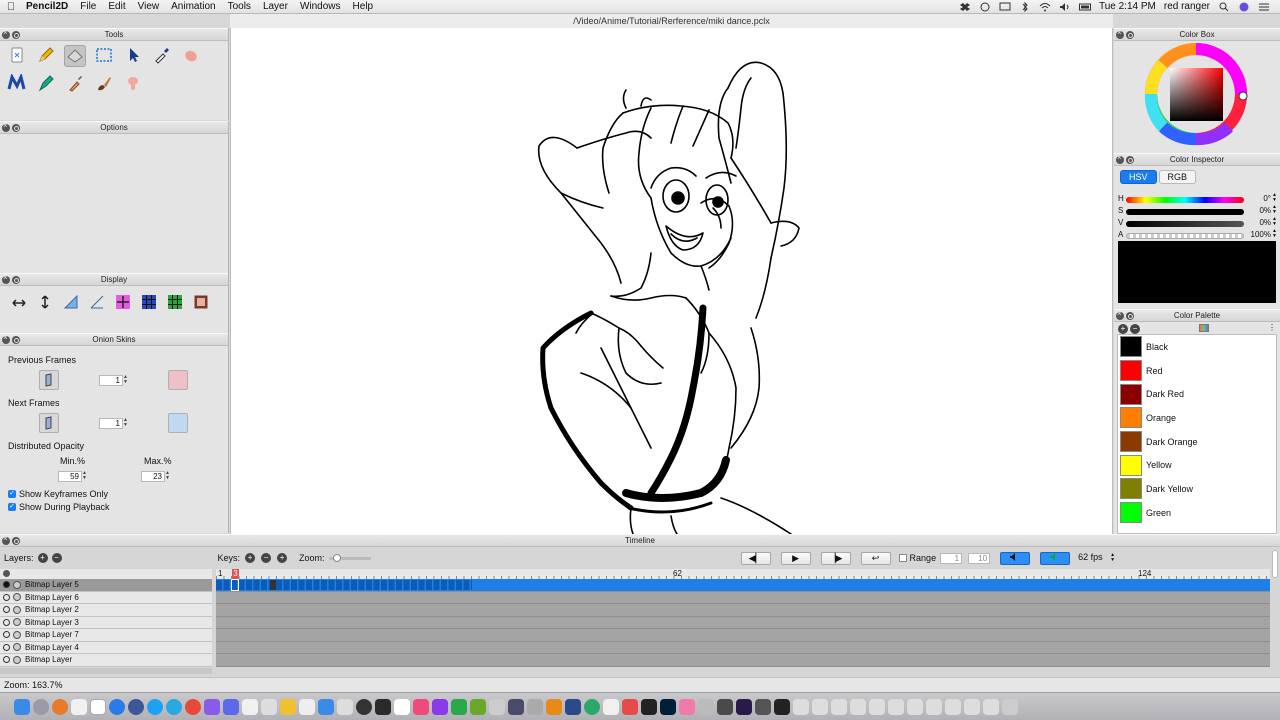 Image resolution: width=1280 pixels, height=720 pixels. What do you see at coordinates (79, 706) in the screenshot?
I see `mail-icon` at bounding box center [79, 706].